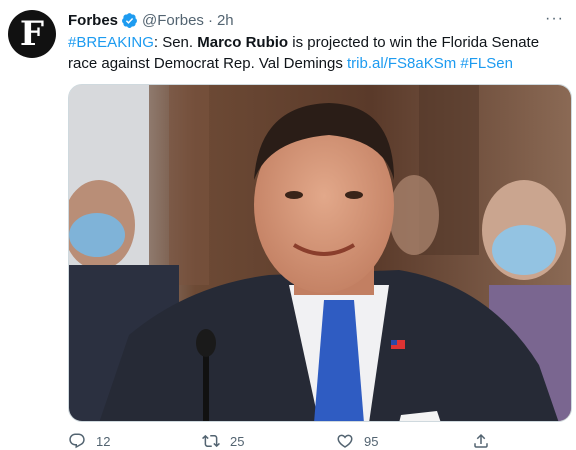 This screenshot has width=576, height=450. Describe the element at coordinates (283, 441) in the screenshot. I see `tweet-actions: 12 25 95` at that location.